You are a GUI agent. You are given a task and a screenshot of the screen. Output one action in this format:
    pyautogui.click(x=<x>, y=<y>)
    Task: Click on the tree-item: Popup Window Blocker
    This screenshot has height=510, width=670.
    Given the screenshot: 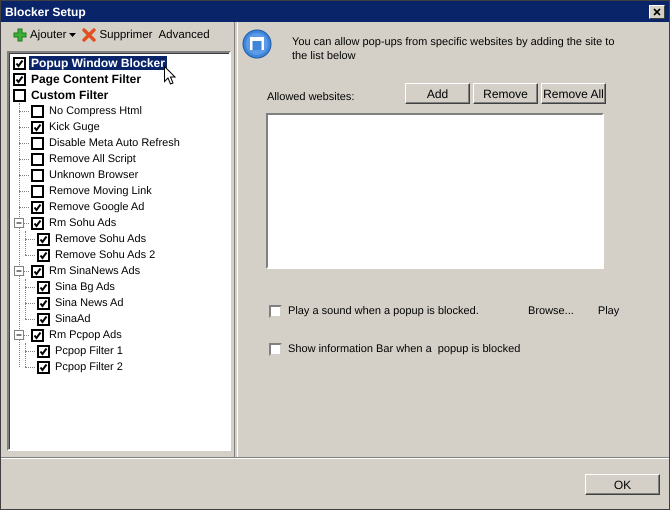 What is the action you would take?
    pyautogui.click(x=98, y=63)
    